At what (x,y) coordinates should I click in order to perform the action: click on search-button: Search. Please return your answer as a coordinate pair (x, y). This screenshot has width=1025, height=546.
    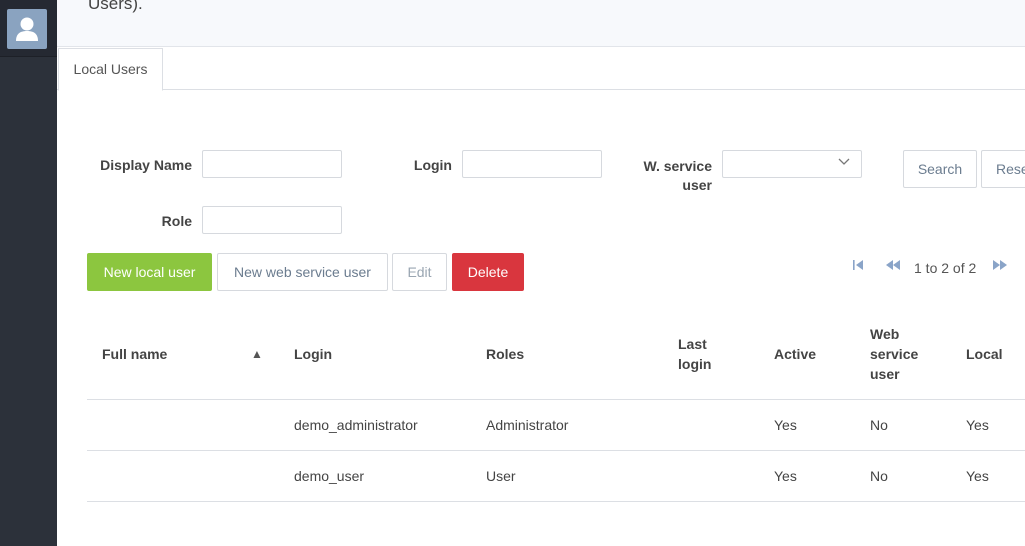
    Looking at the image, I should click on (940, 169).